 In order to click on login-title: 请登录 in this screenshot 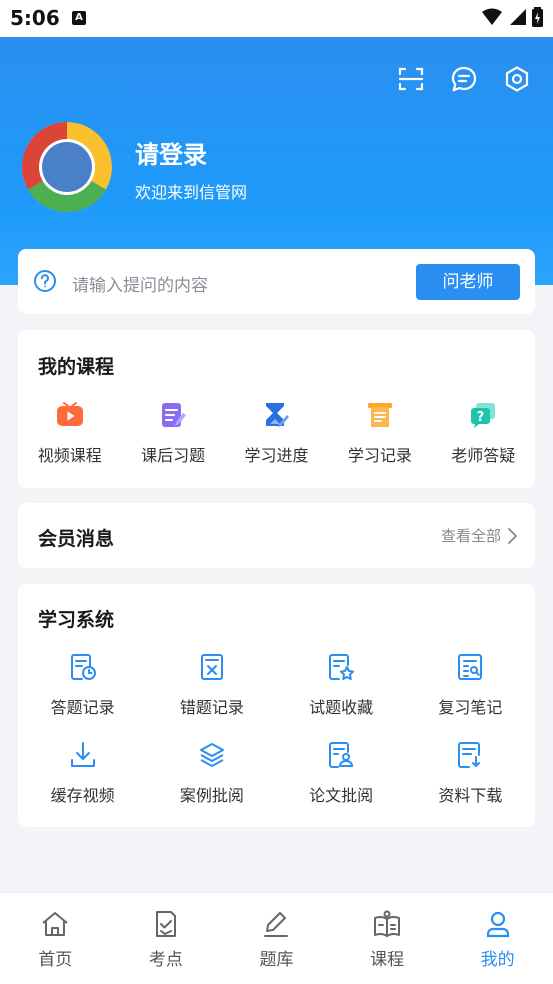, I will do `click(171, 152)`.